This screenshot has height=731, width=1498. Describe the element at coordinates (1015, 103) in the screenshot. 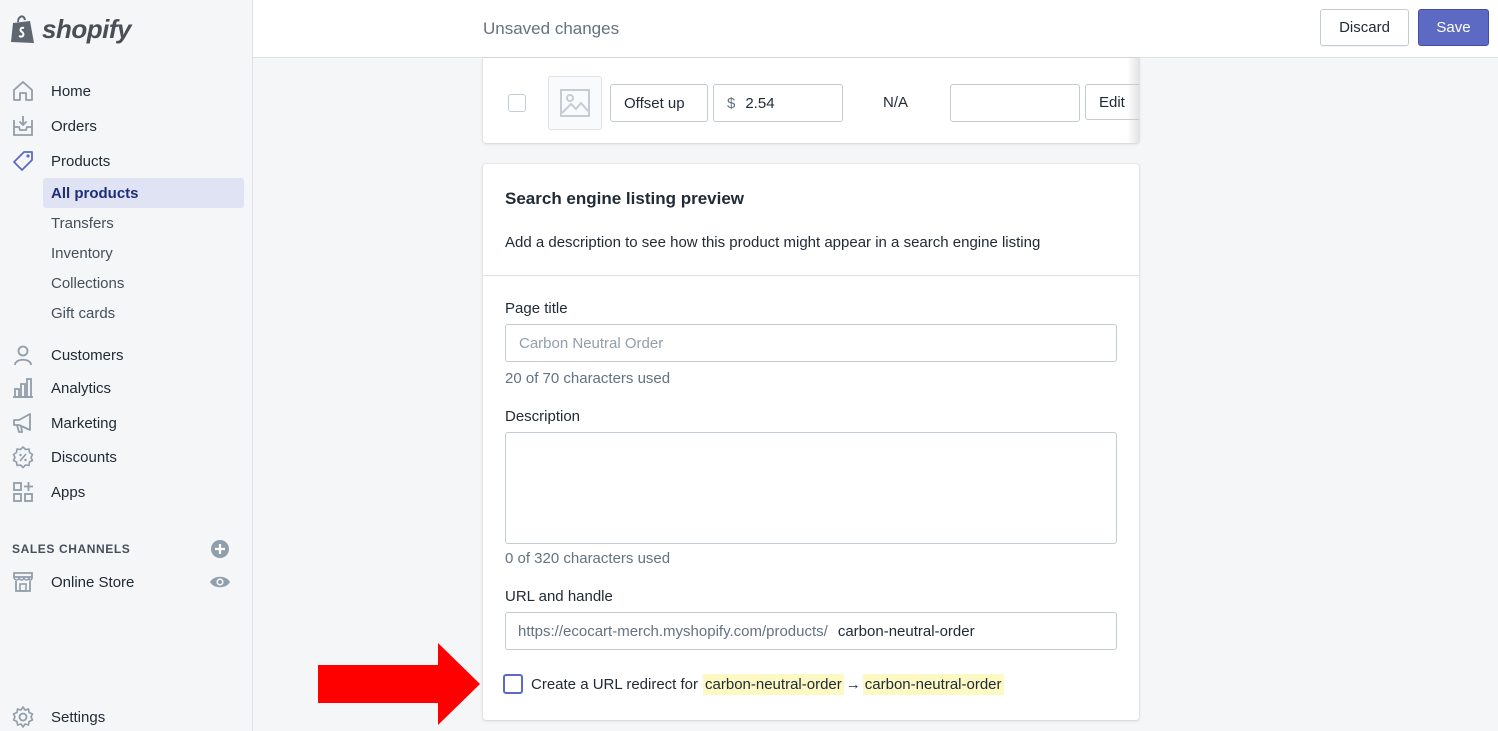

I see `variant-sku-field` at that location.